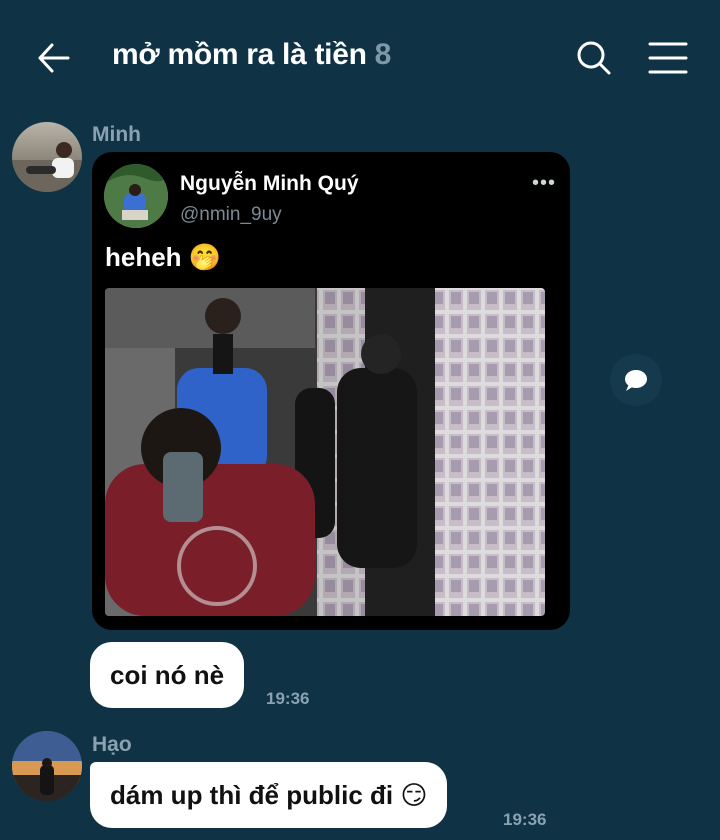  What do you see at coordinates (239, 54) in the screenshot?
I see `group-name: mở mồm ra là tiền` at bounding box center [239, 54].